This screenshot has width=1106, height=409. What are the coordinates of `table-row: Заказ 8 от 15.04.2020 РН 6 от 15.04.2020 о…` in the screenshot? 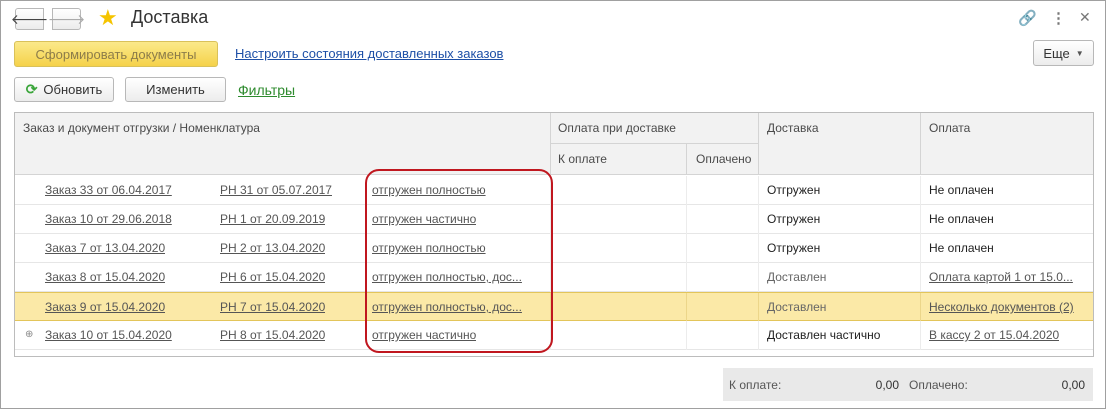 It's located at (554, 277).